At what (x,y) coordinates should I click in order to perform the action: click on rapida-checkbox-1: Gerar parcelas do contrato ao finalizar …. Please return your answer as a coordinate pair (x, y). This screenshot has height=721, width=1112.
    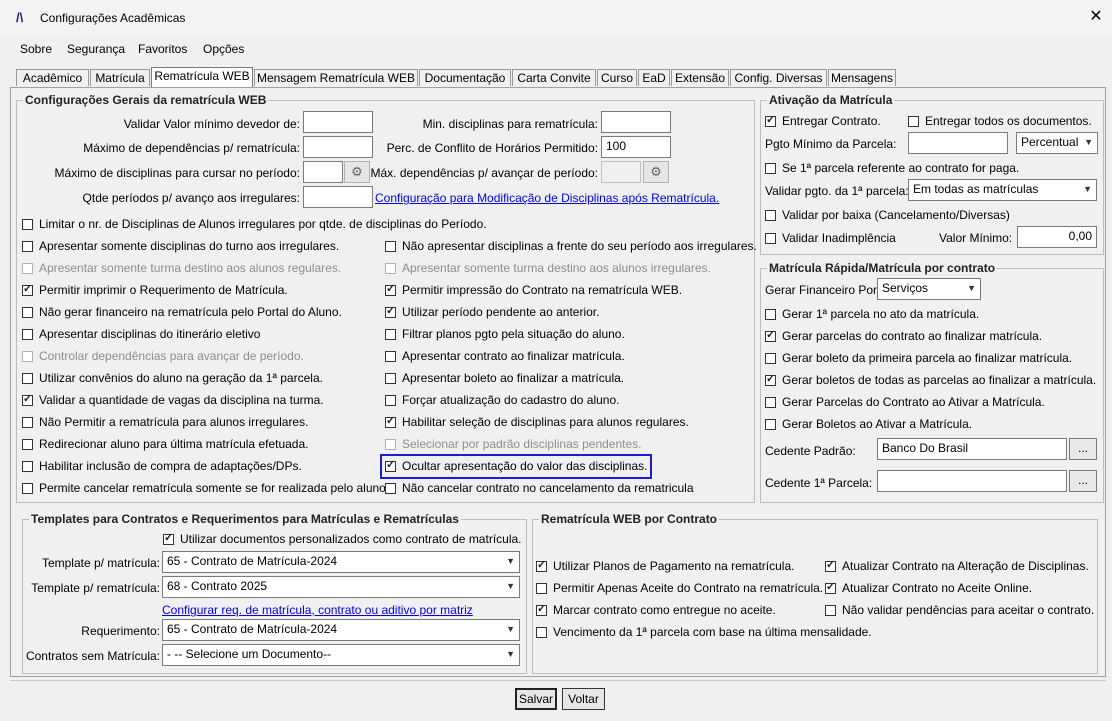
    Looking at the image, I should click on (903, 335).